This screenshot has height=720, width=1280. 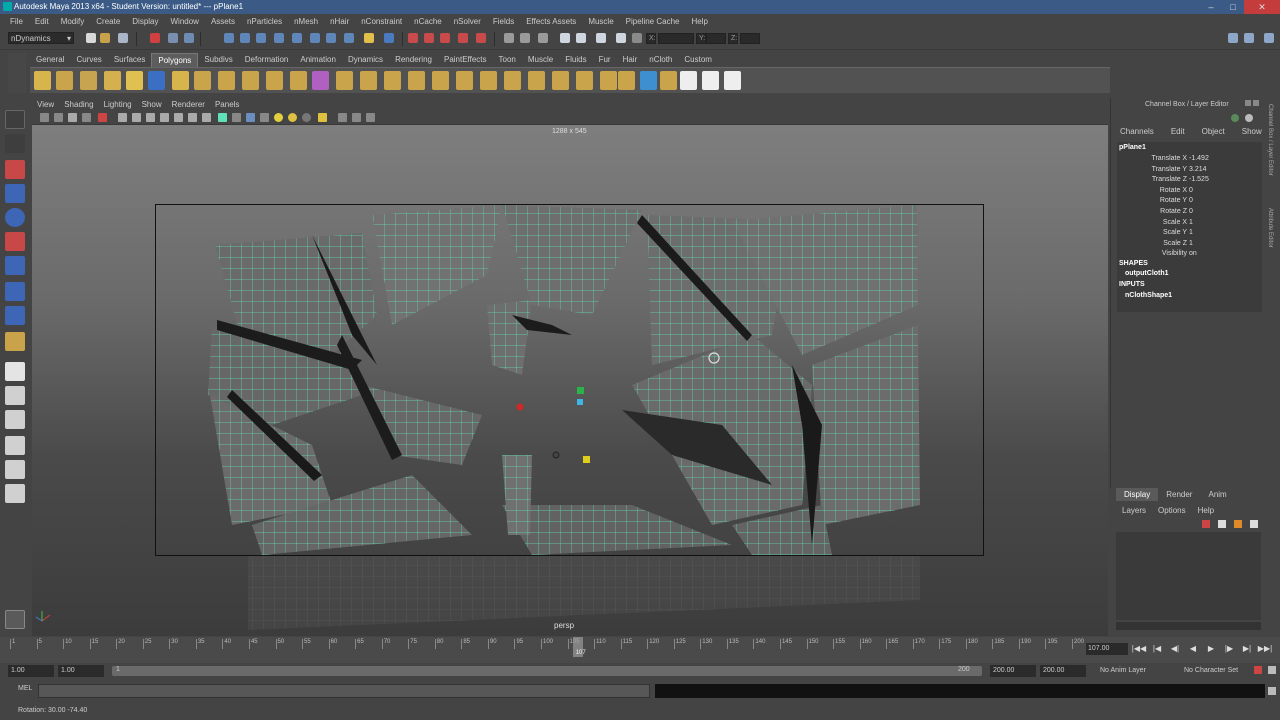 What do you see at coordinates (44, 117) in the screenshot?
I see `select-camera-icon` at bounding box center [44, 117].